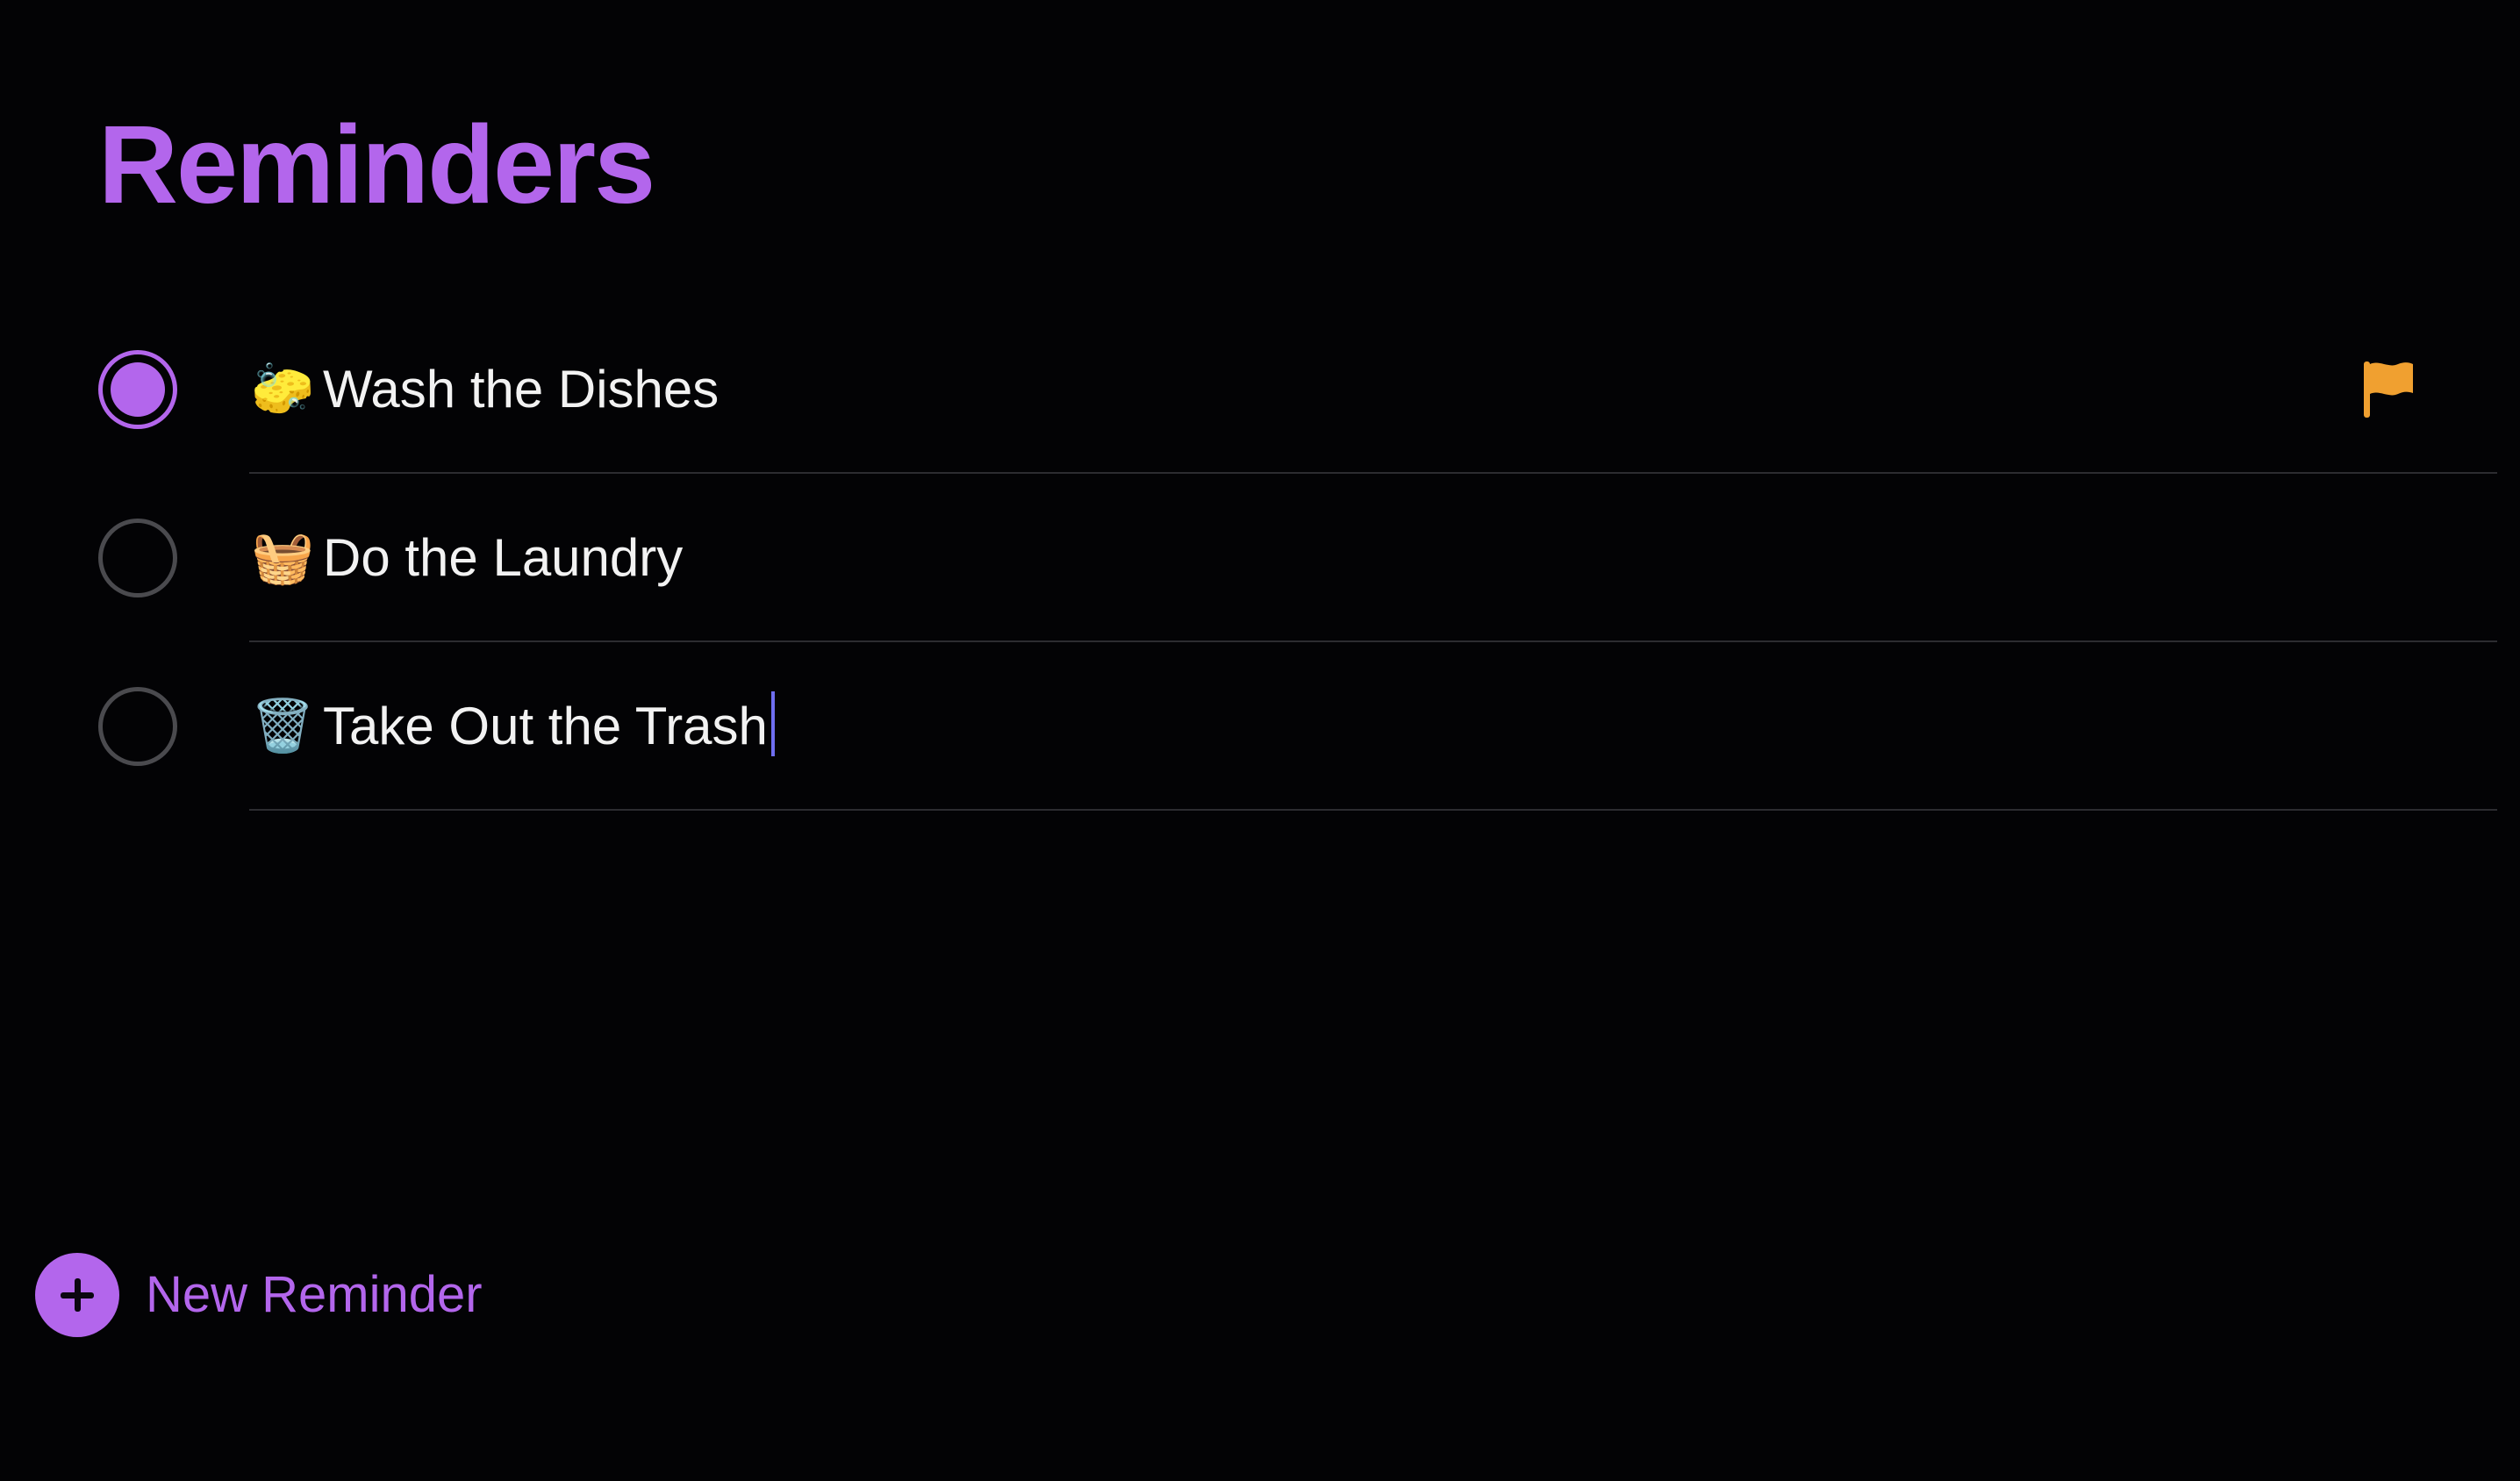 This screenshot has width=2520, height=1481. I want to click on sponge-icon: 🧽, so click(283, 389).